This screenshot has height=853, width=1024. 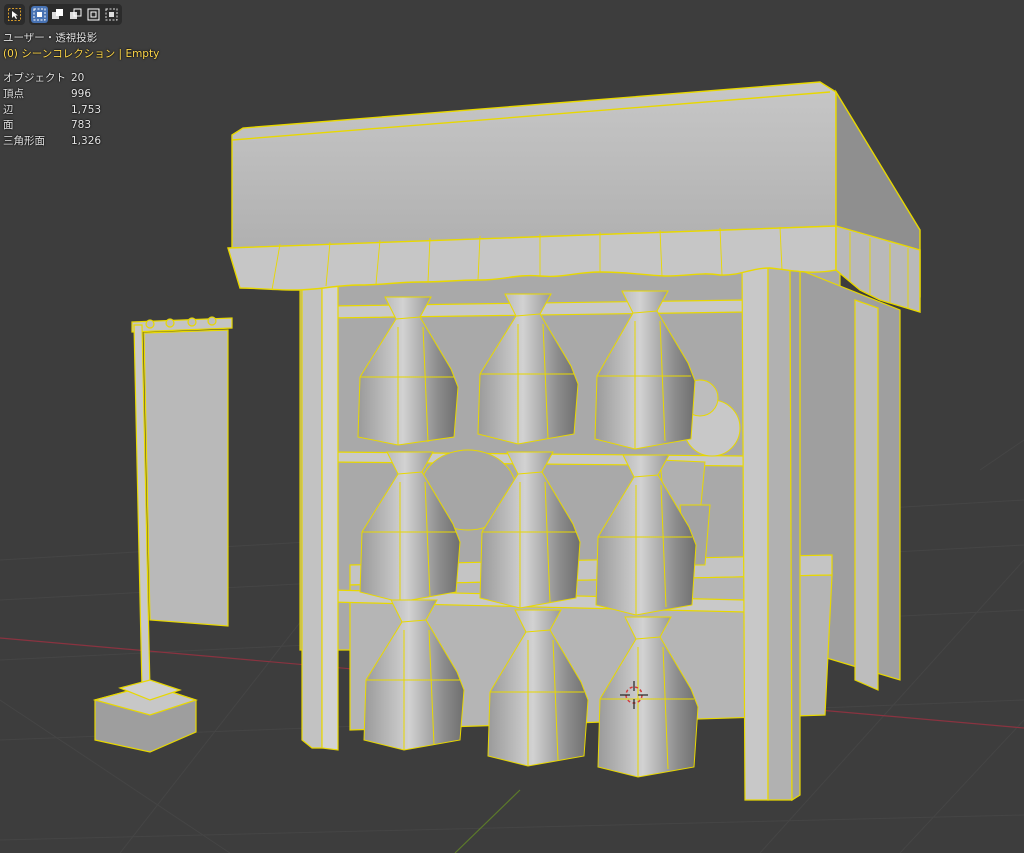 What do you see at coordinates (68, 54) in the screenshot?
I see `collection-name: シーンコレクション` at bounding box center [68, 54].